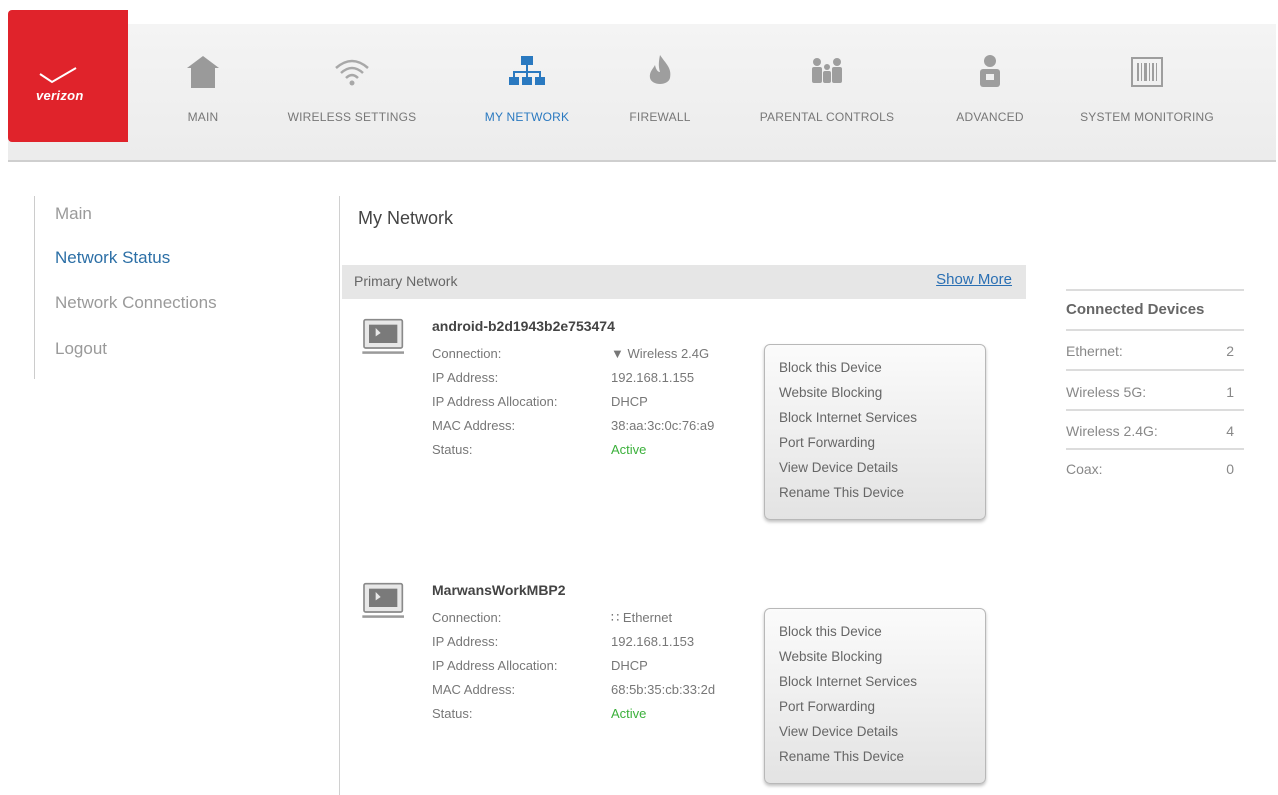 The height and width of the screenshot is (795, 1278). Describe the element at coordinates (827, 93) in the screenshot. I see `nav-parental-controls: PARENTAL CONTROLS` at that location.